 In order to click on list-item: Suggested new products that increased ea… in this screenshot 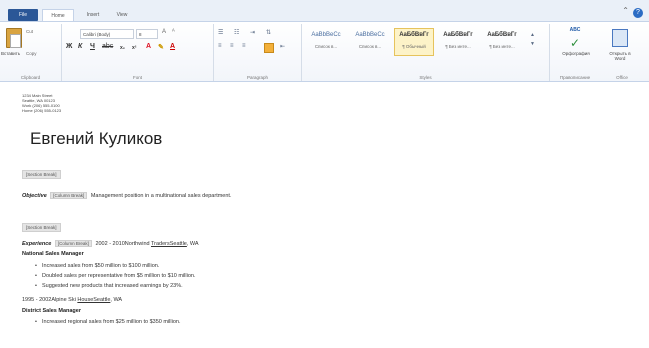, I will do `click(109, 286)`.